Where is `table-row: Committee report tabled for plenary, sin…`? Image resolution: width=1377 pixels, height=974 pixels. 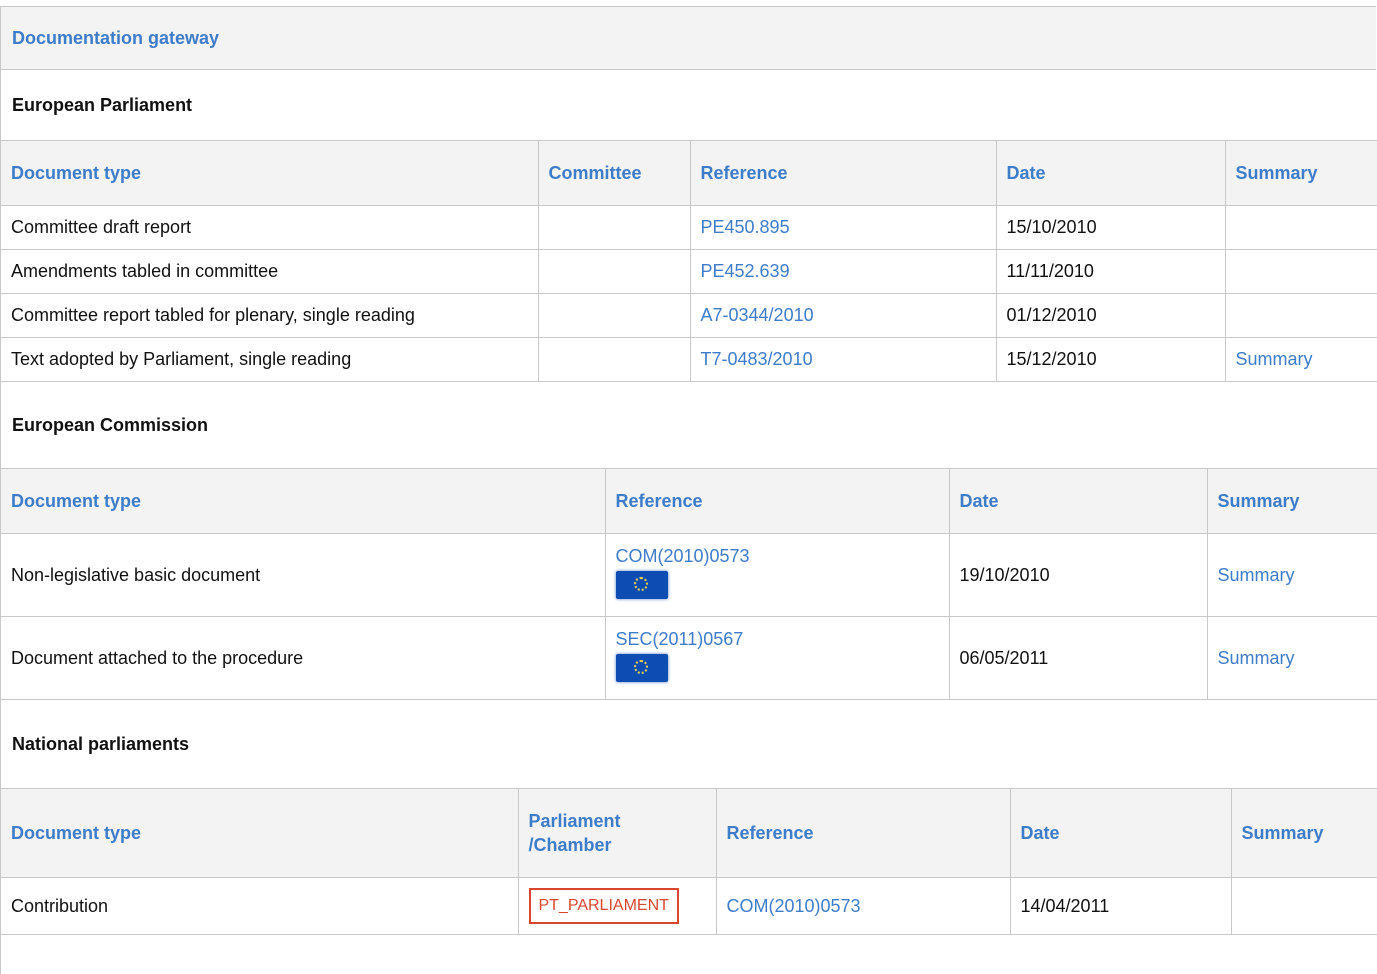 table-row: Committee report tabled for plenary, sin… is located at coordinates (689, 315).